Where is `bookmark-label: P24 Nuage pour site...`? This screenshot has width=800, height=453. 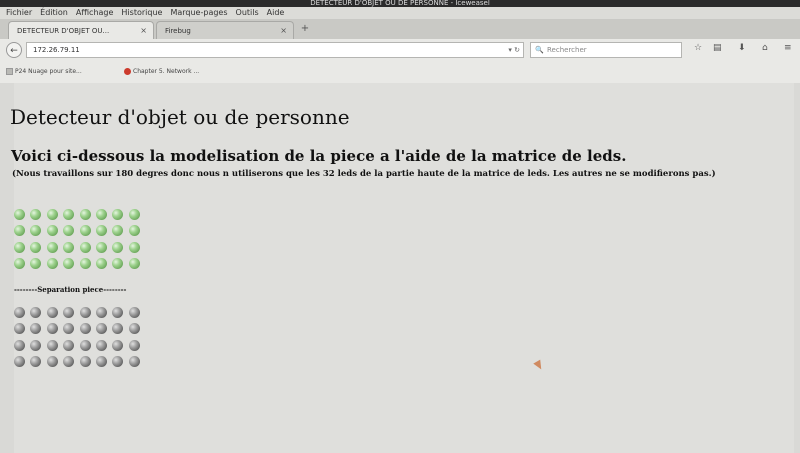 bookmark-label: P24 Nuage pour site... is located at coordinates (48, 71).